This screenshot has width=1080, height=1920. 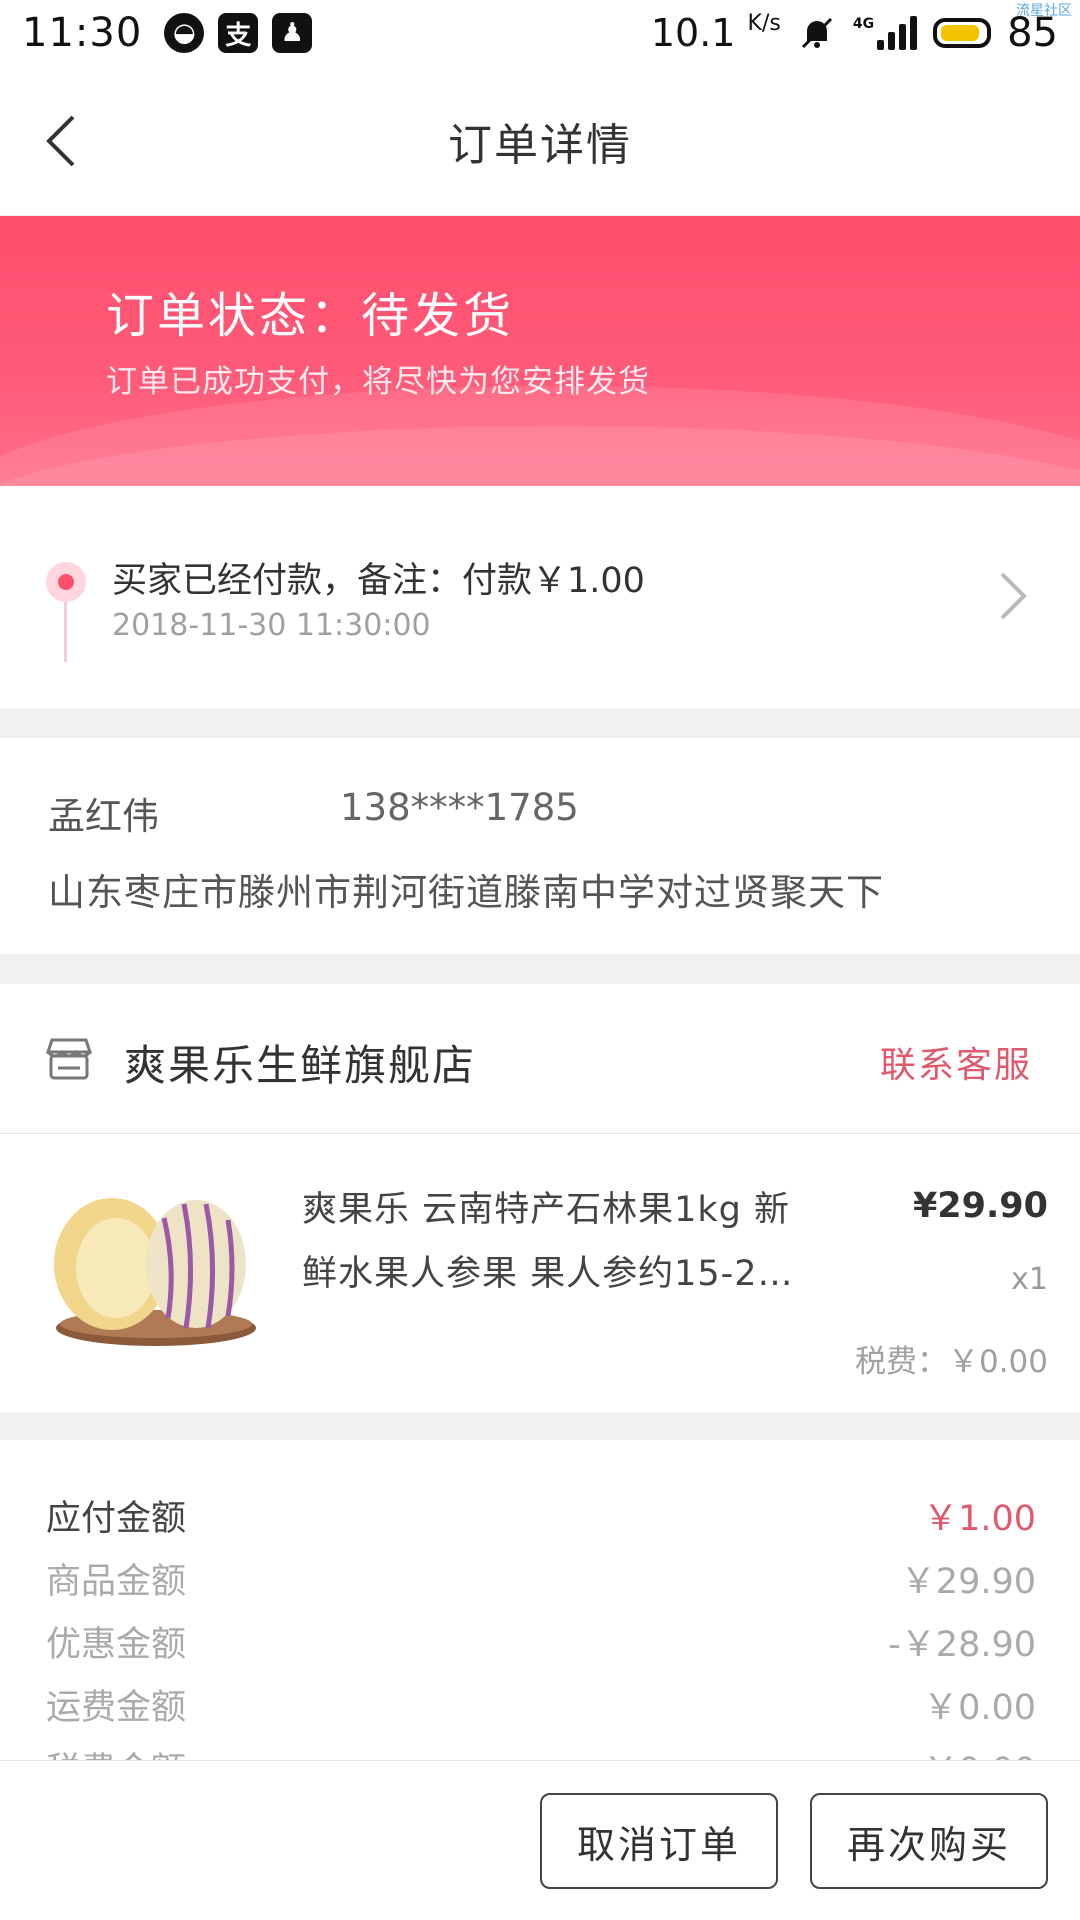 What do you see at coordinates (69, 1059) in the screenshot?
I see `store-icon` at bounding box center [69, 1059].